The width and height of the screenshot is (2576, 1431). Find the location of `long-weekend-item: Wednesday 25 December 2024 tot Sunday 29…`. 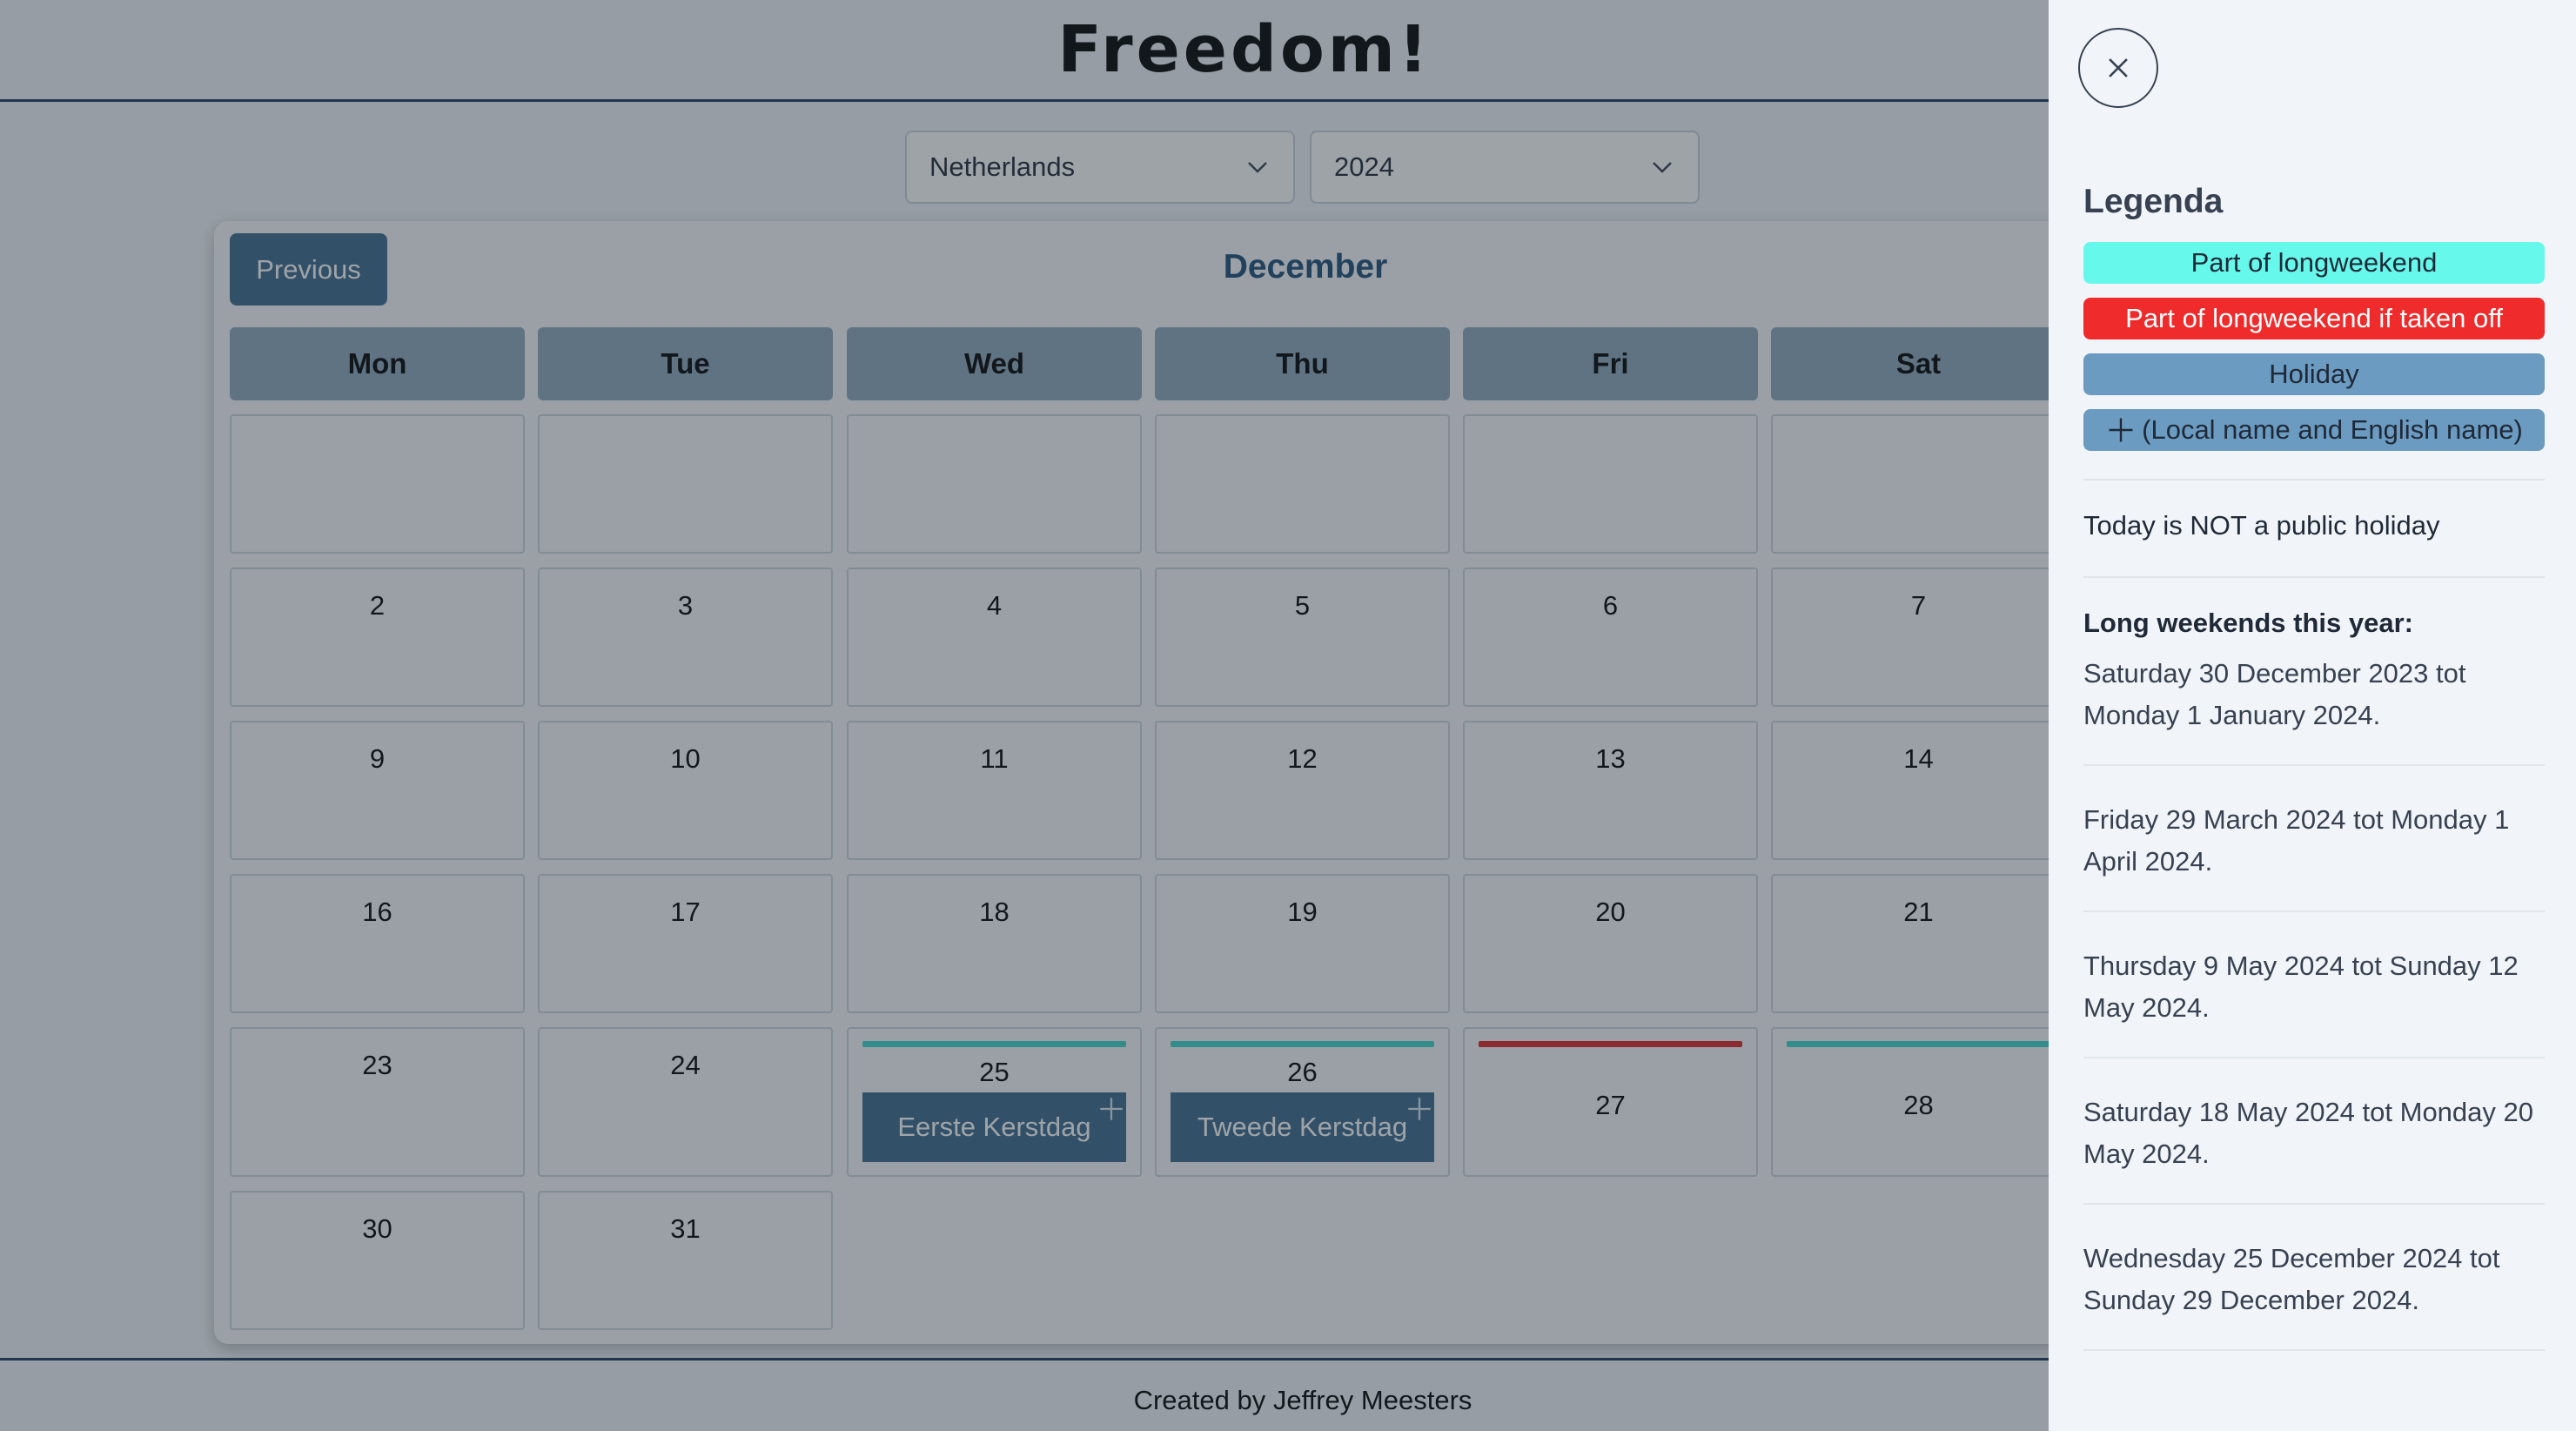

long-weekend-item: Wednesday 25 December 2024 tot Sunday 29… is located at coordinates (2291, 1279).